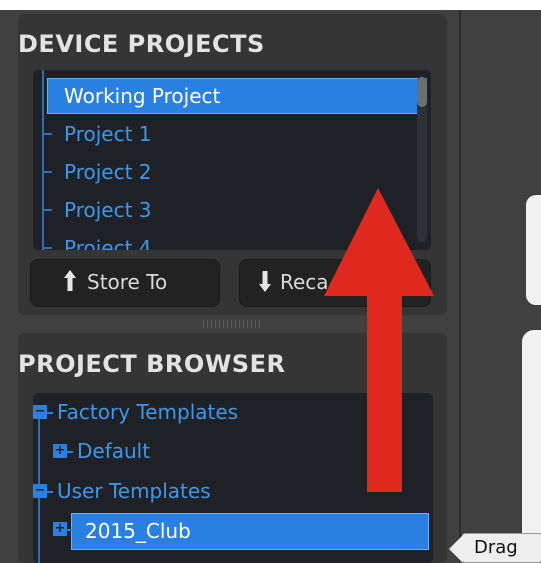 The width and height of the screenshot is (541, 563). What do you see at coordinates (531, 445) in the screenshot?
I see `right-card-bottom` at bounding box center [531, 445].